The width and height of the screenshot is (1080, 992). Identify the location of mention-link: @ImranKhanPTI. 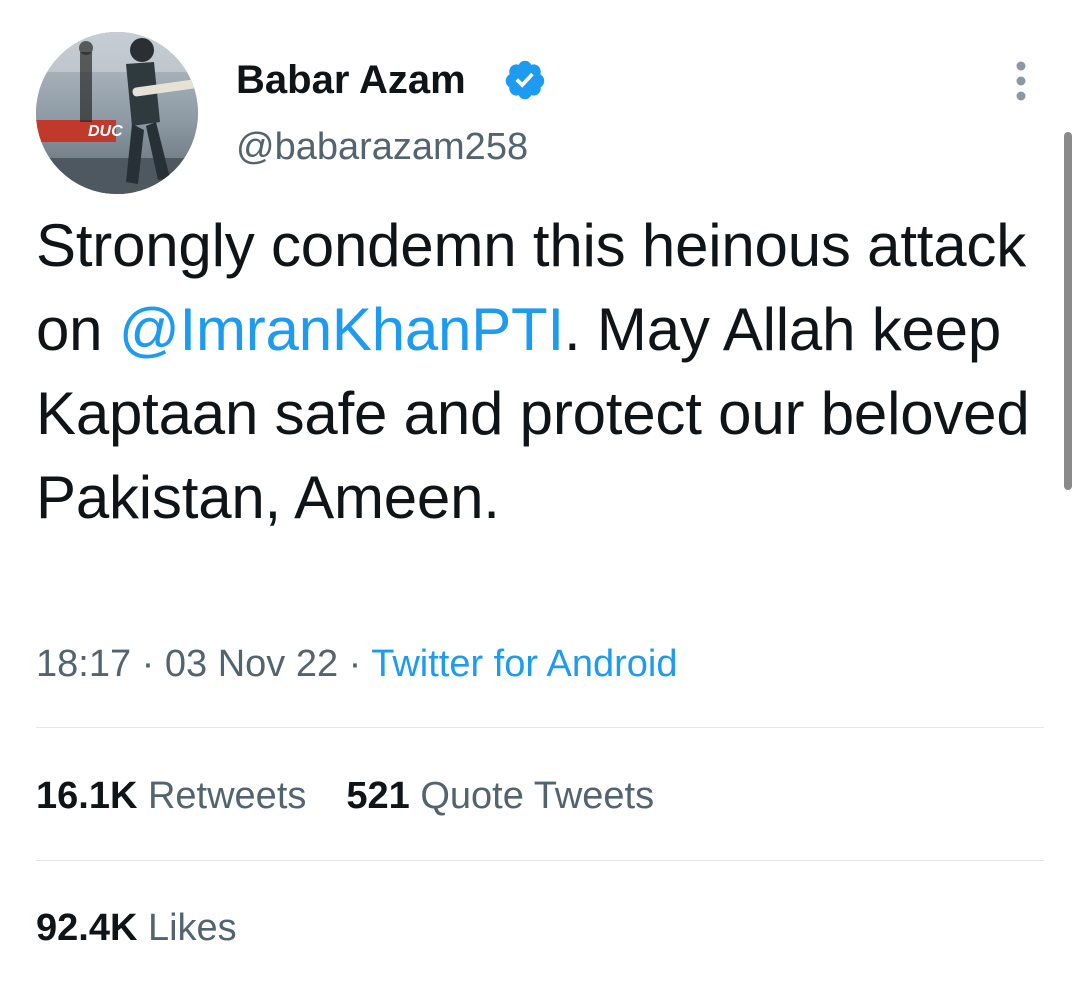
(341, 329).